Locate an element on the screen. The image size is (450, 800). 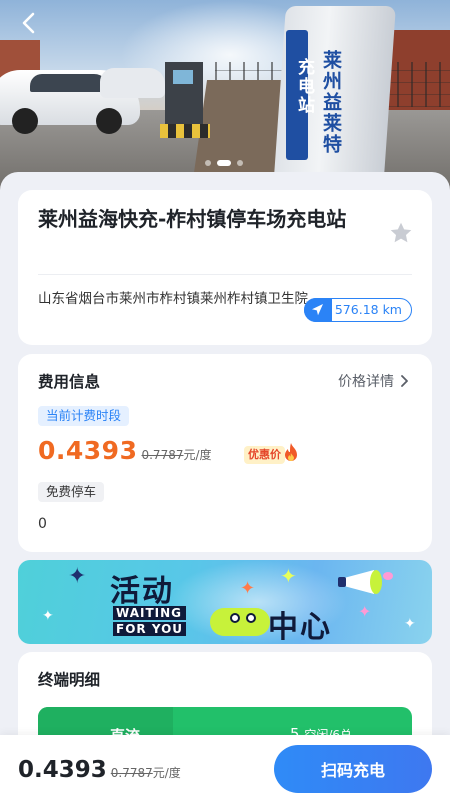
current-price: 0.4393 is located at coordinates (88, 450).